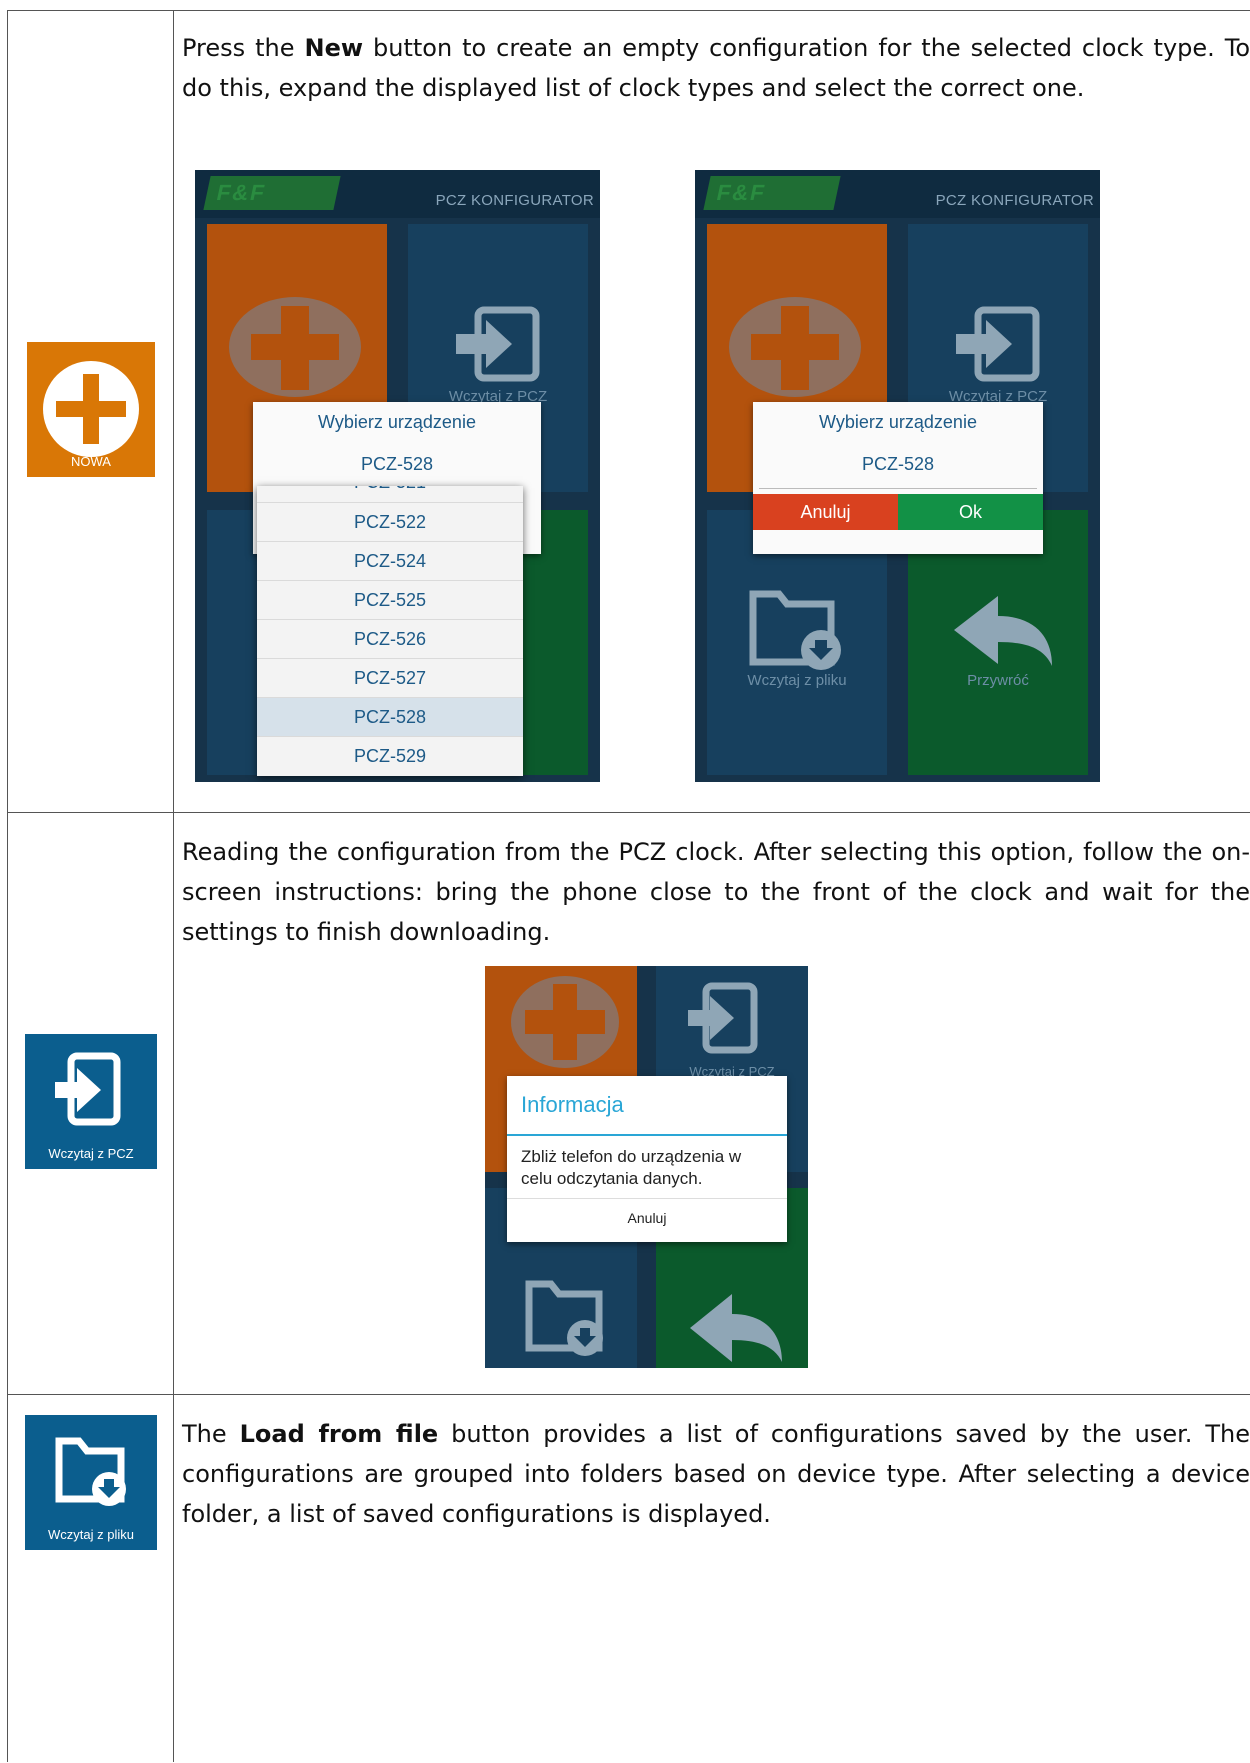 This screenshot has height=1763, width=1250. I want to click on import-icon, so click(88, 1089).